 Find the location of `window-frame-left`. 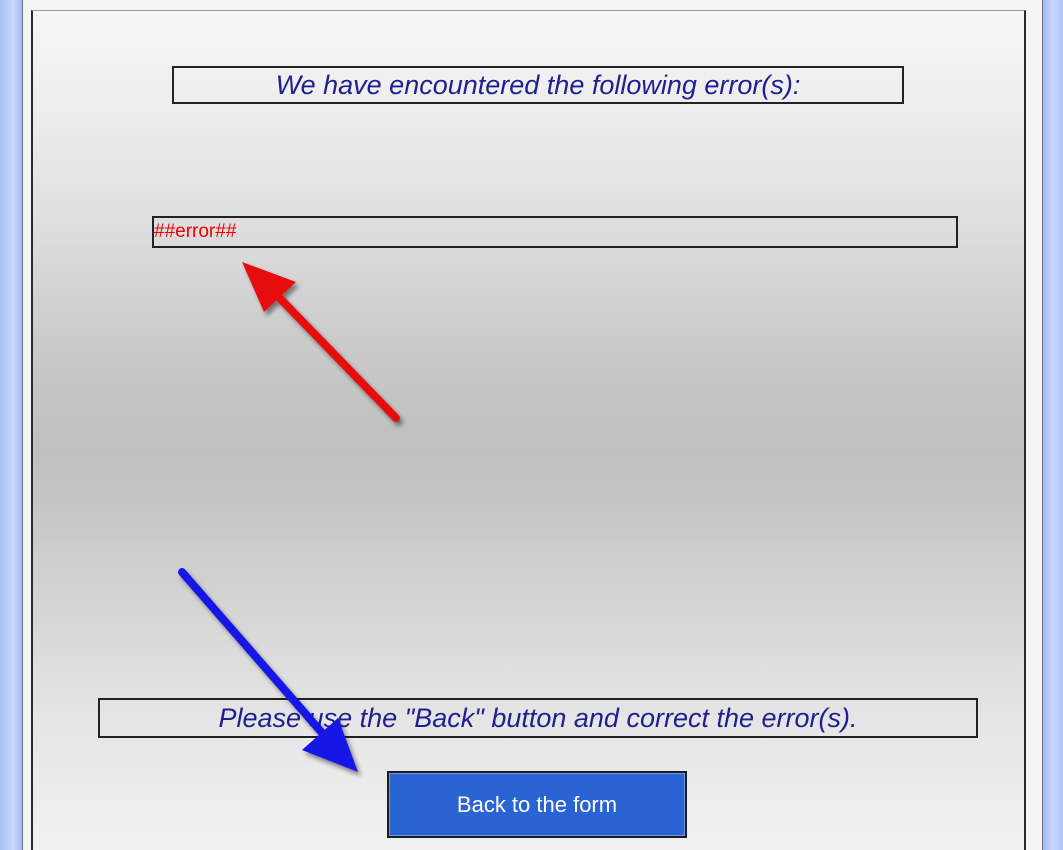

window-frame-left is located at coordinates (11, 425).